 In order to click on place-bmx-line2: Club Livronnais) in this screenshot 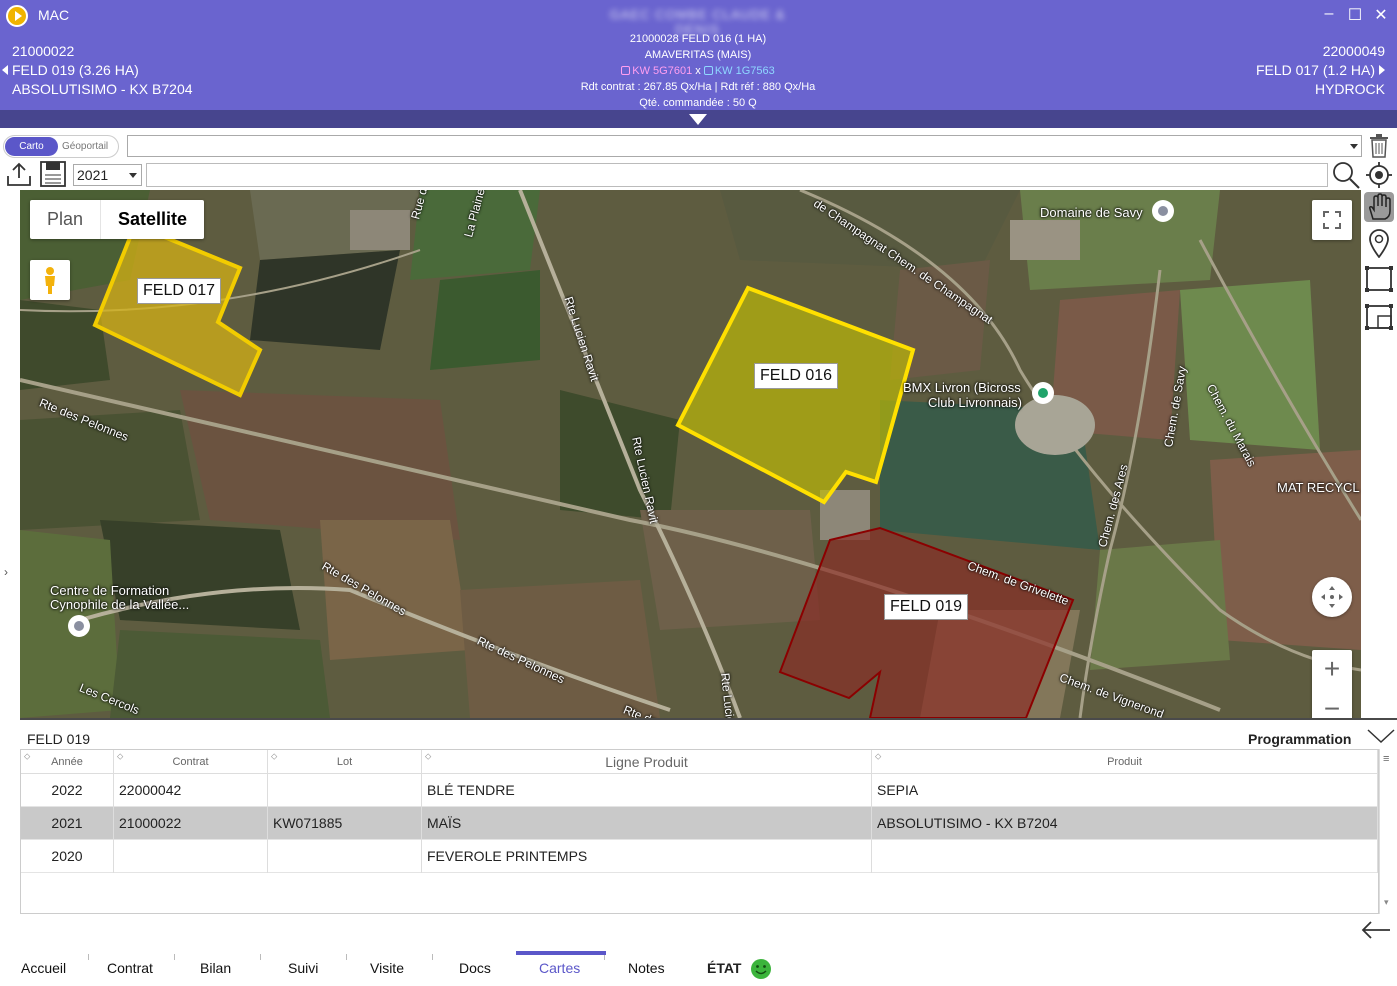, I will do `click(975, 402)`.